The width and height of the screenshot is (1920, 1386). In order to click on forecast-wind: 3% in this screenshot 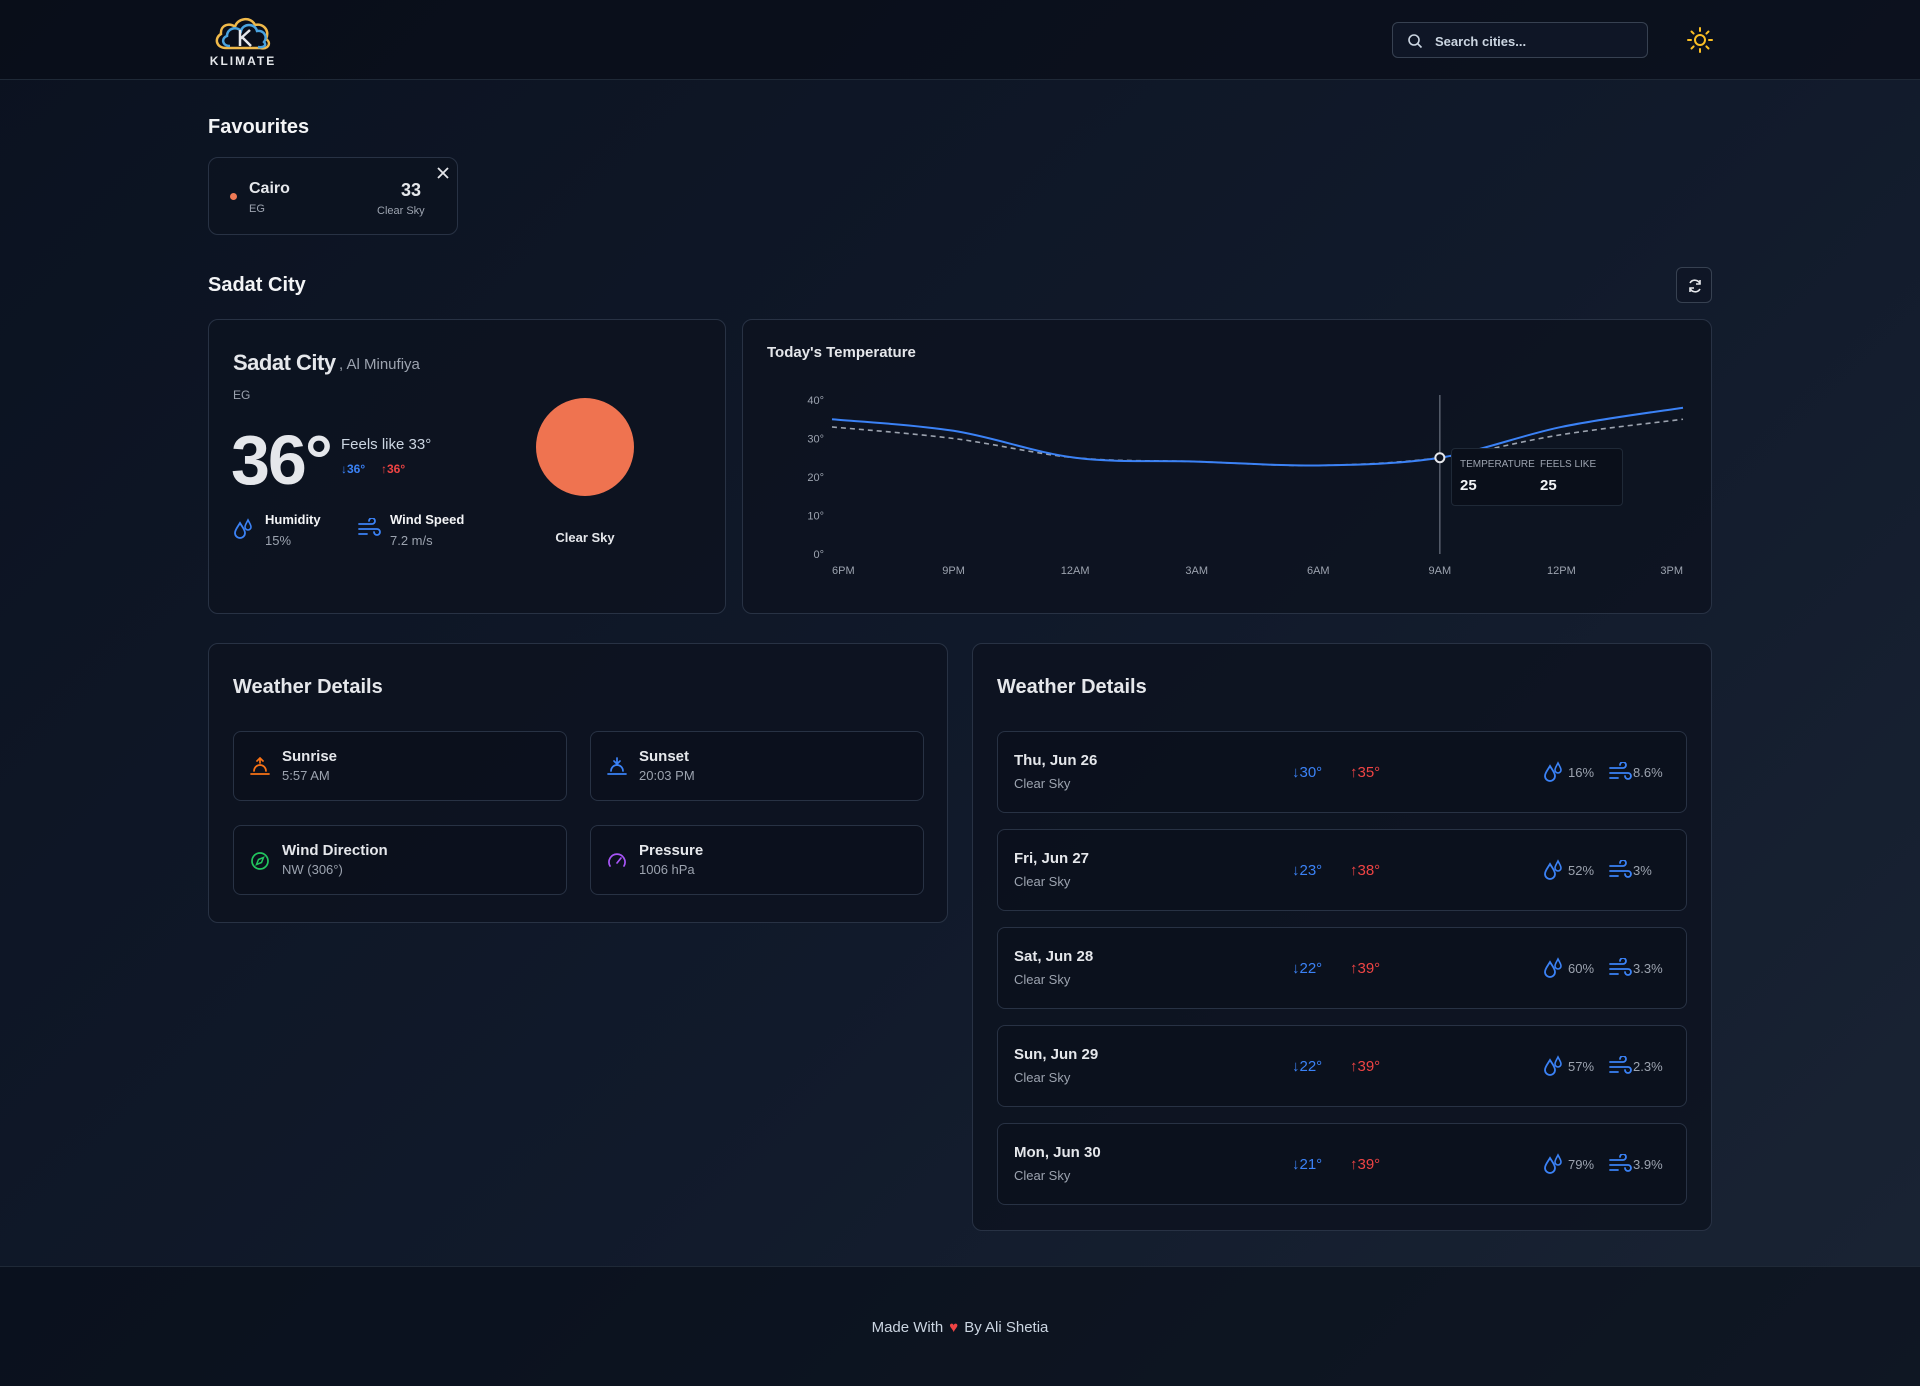, I will do `click(1642, 870)`.